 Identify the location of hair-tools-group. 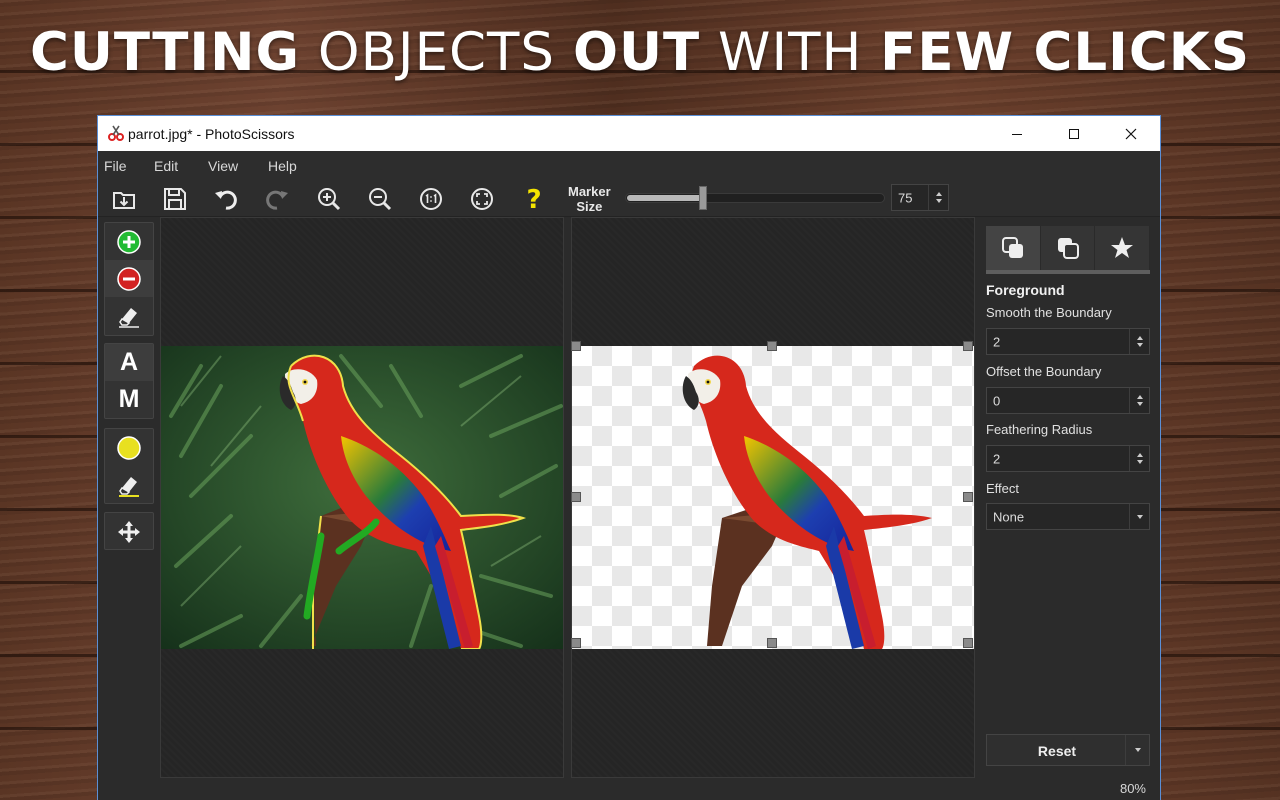
(129, 466).